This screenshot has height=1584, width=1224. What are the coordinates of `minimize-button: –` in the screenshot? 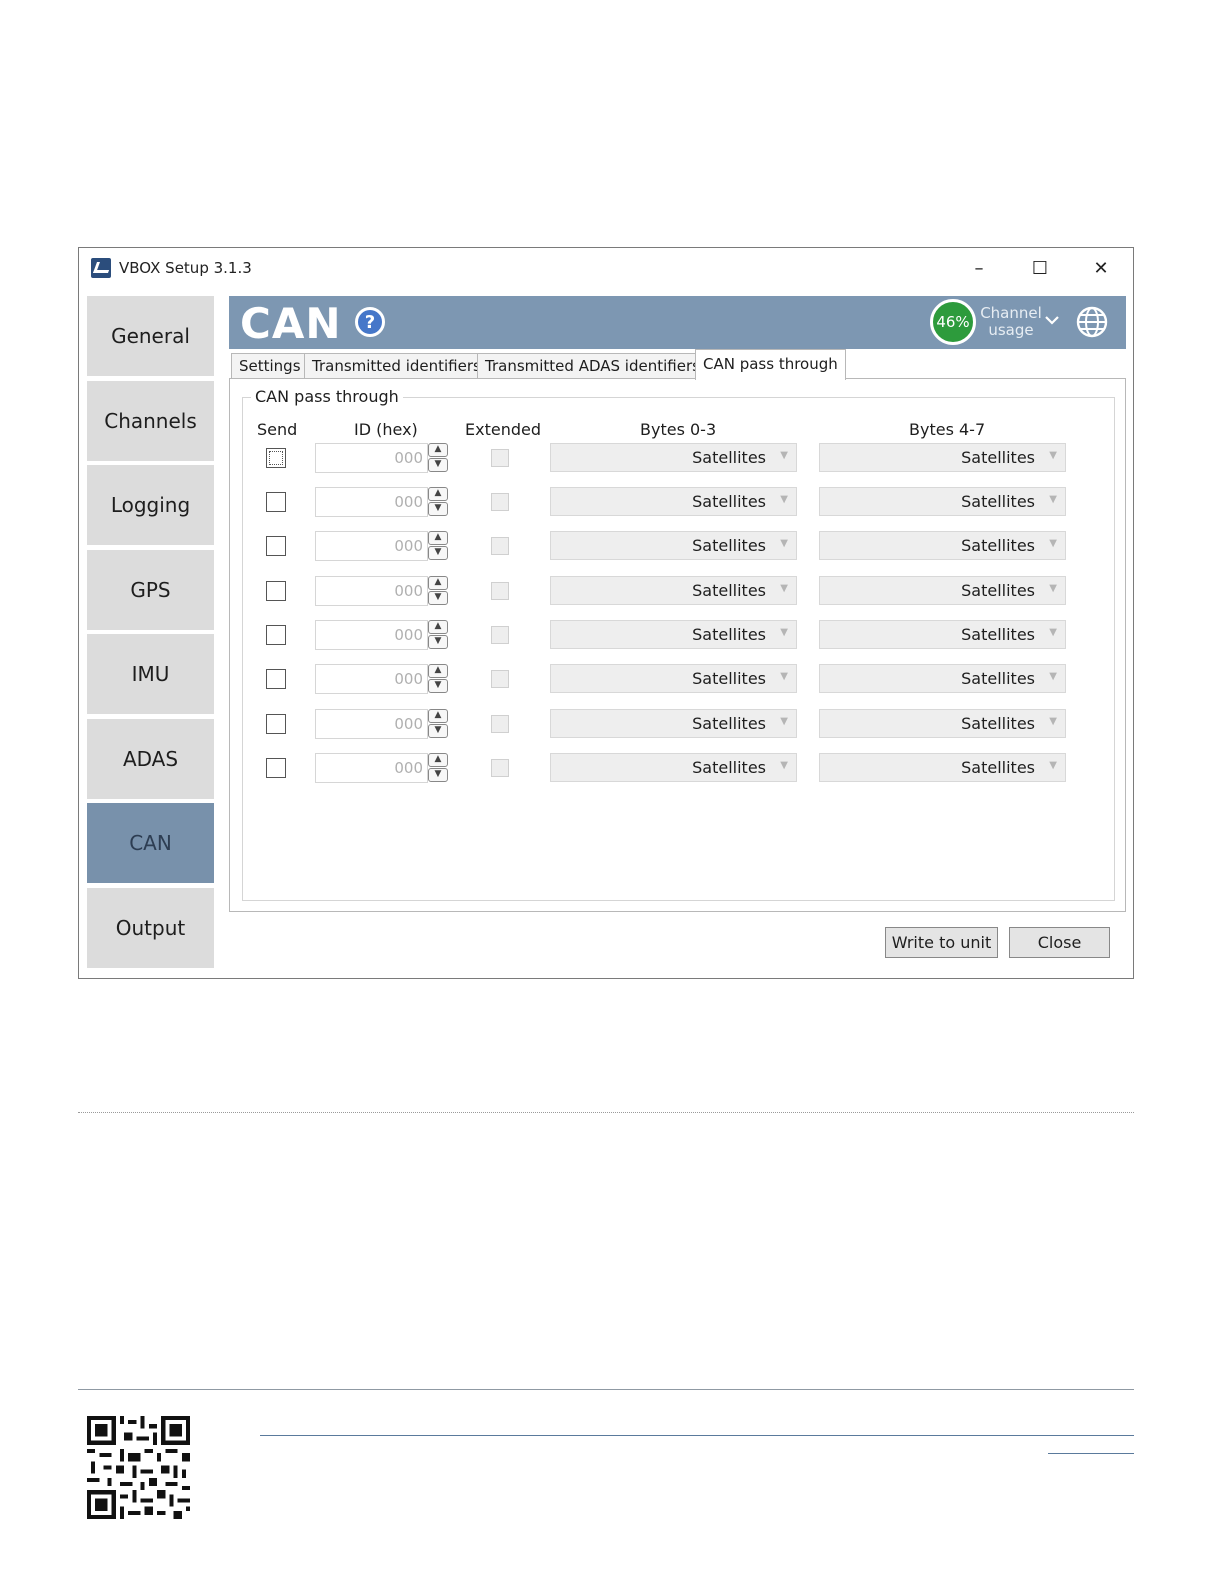 It's located at (979, 268).